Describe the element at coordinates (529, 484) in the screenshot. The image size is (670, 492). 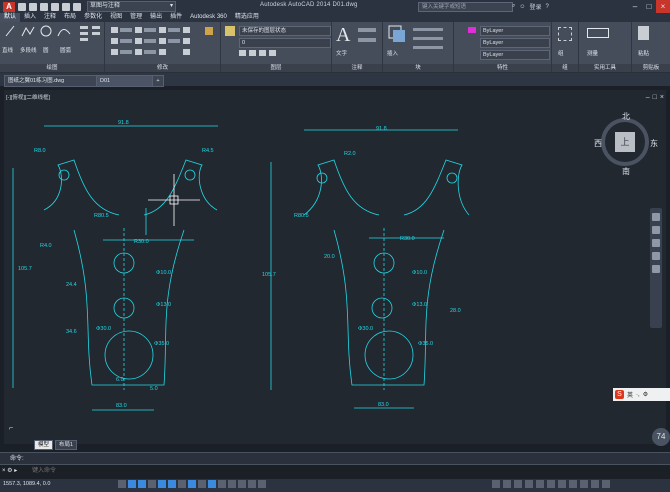
I see `annotation-scale-icon` at that location.